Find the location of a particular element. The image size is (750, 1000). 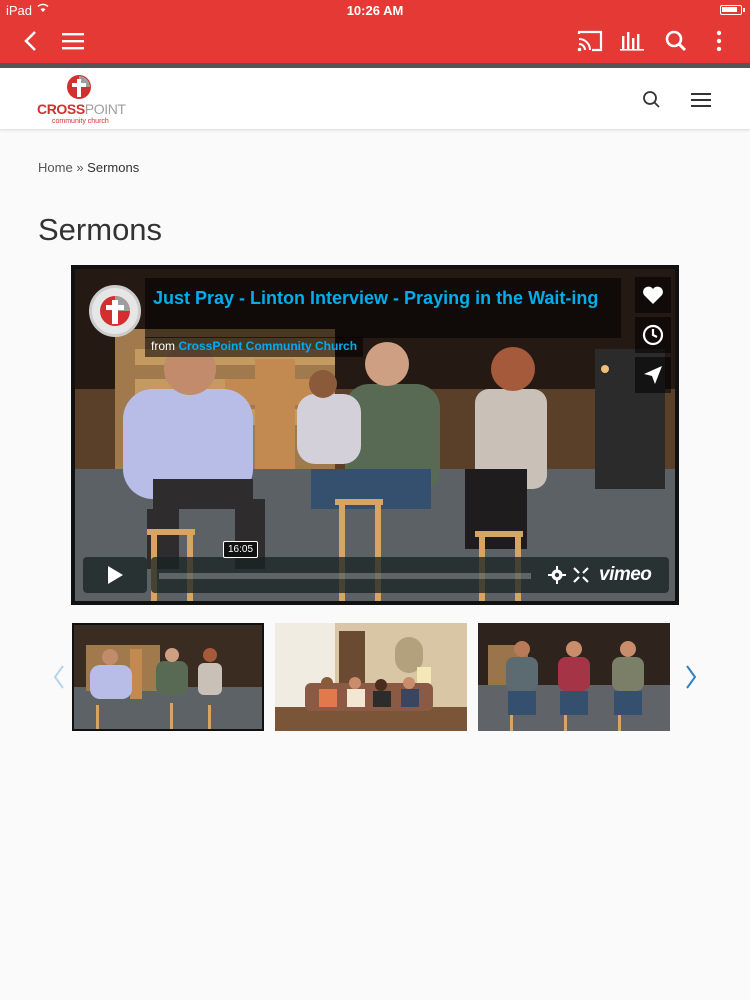

channel-avatar is located at coordinates (115, 311).